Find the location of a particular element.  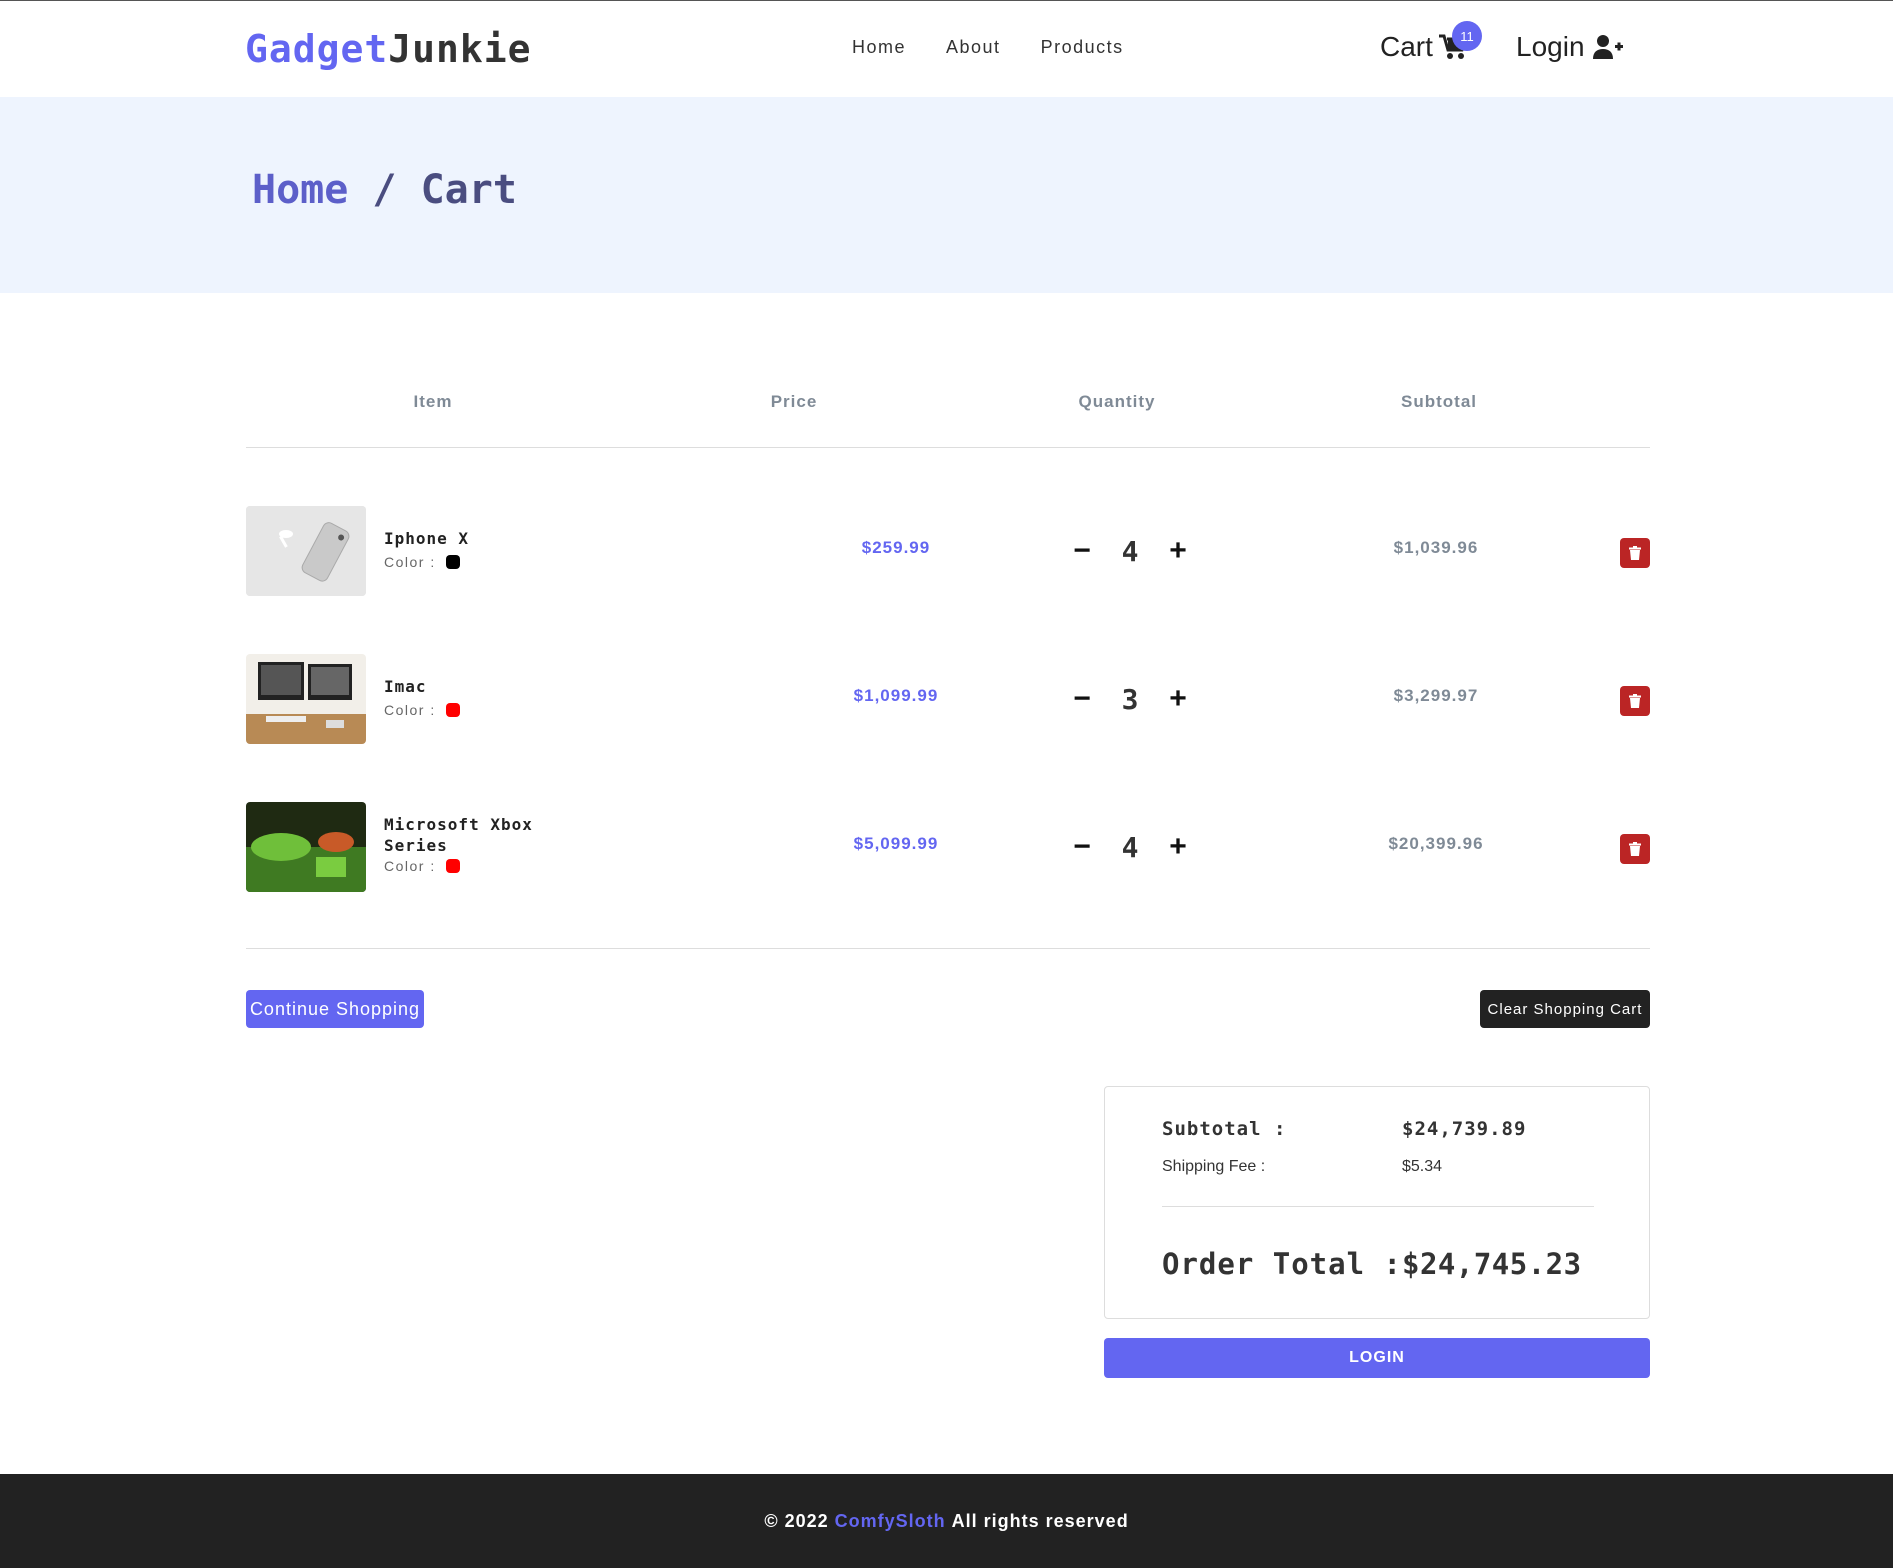

row-subtotal: $3,299.97 is located at coordinates (1436, 695).